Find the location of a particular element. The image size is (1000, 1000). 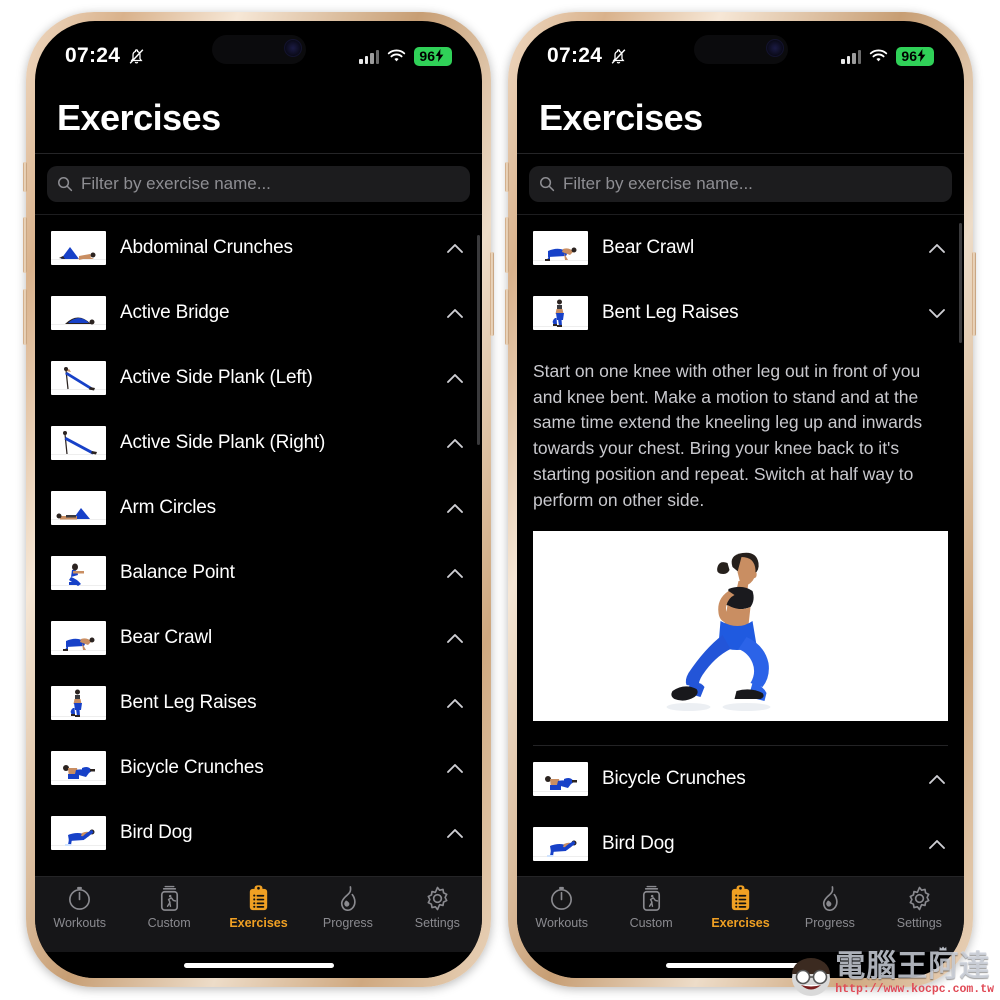

exercise-name: Bicycle Crunches is located at coordinates (674, 778).